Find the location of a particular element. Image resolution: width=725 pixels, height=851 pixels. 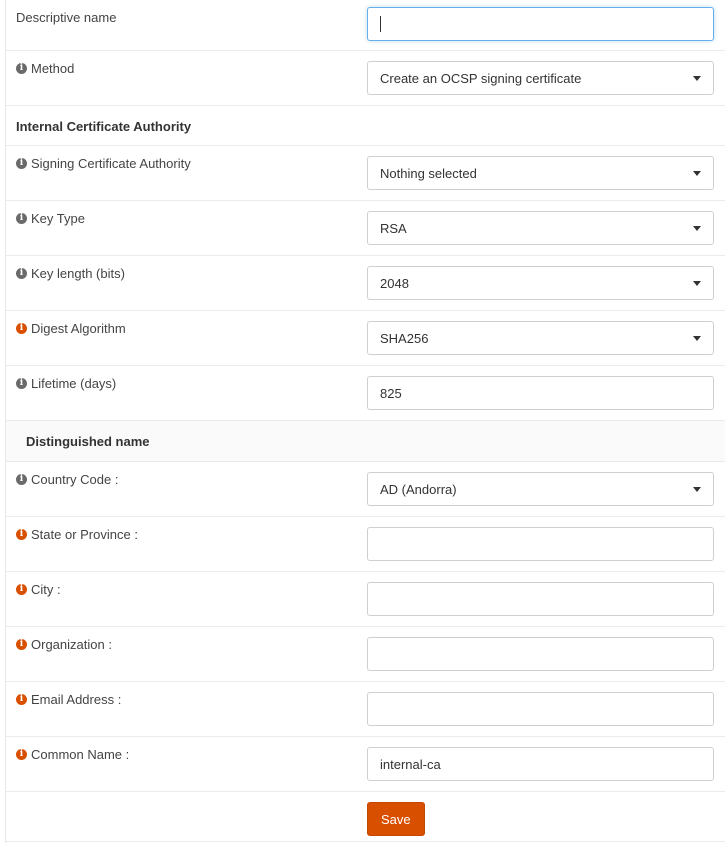

row-key-length: i Key length (bits) 2048 is located at coordinates (365, 283).